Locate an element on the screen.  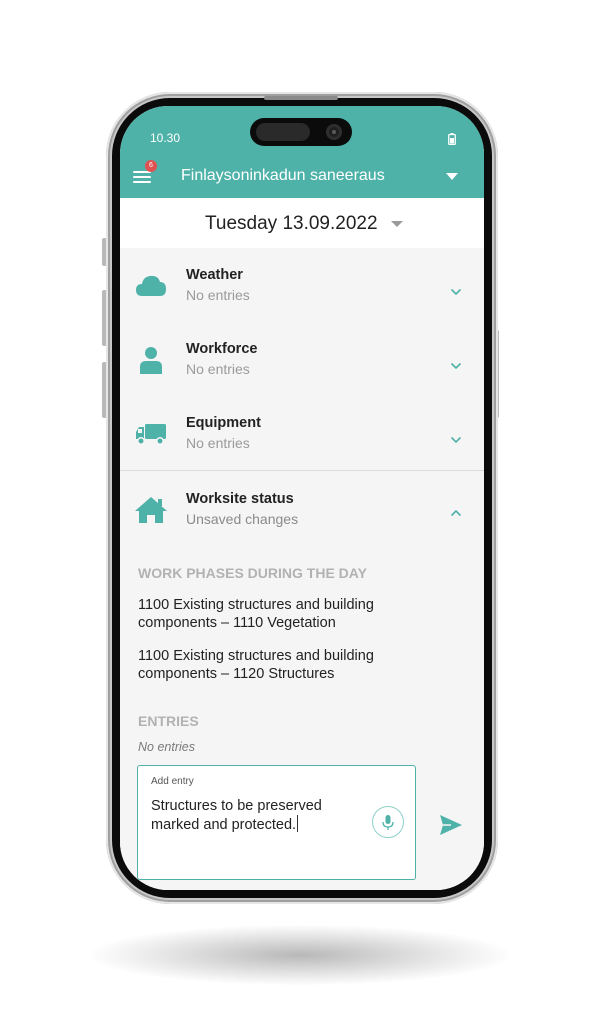
person-icon is located at coordinates (152, 359).